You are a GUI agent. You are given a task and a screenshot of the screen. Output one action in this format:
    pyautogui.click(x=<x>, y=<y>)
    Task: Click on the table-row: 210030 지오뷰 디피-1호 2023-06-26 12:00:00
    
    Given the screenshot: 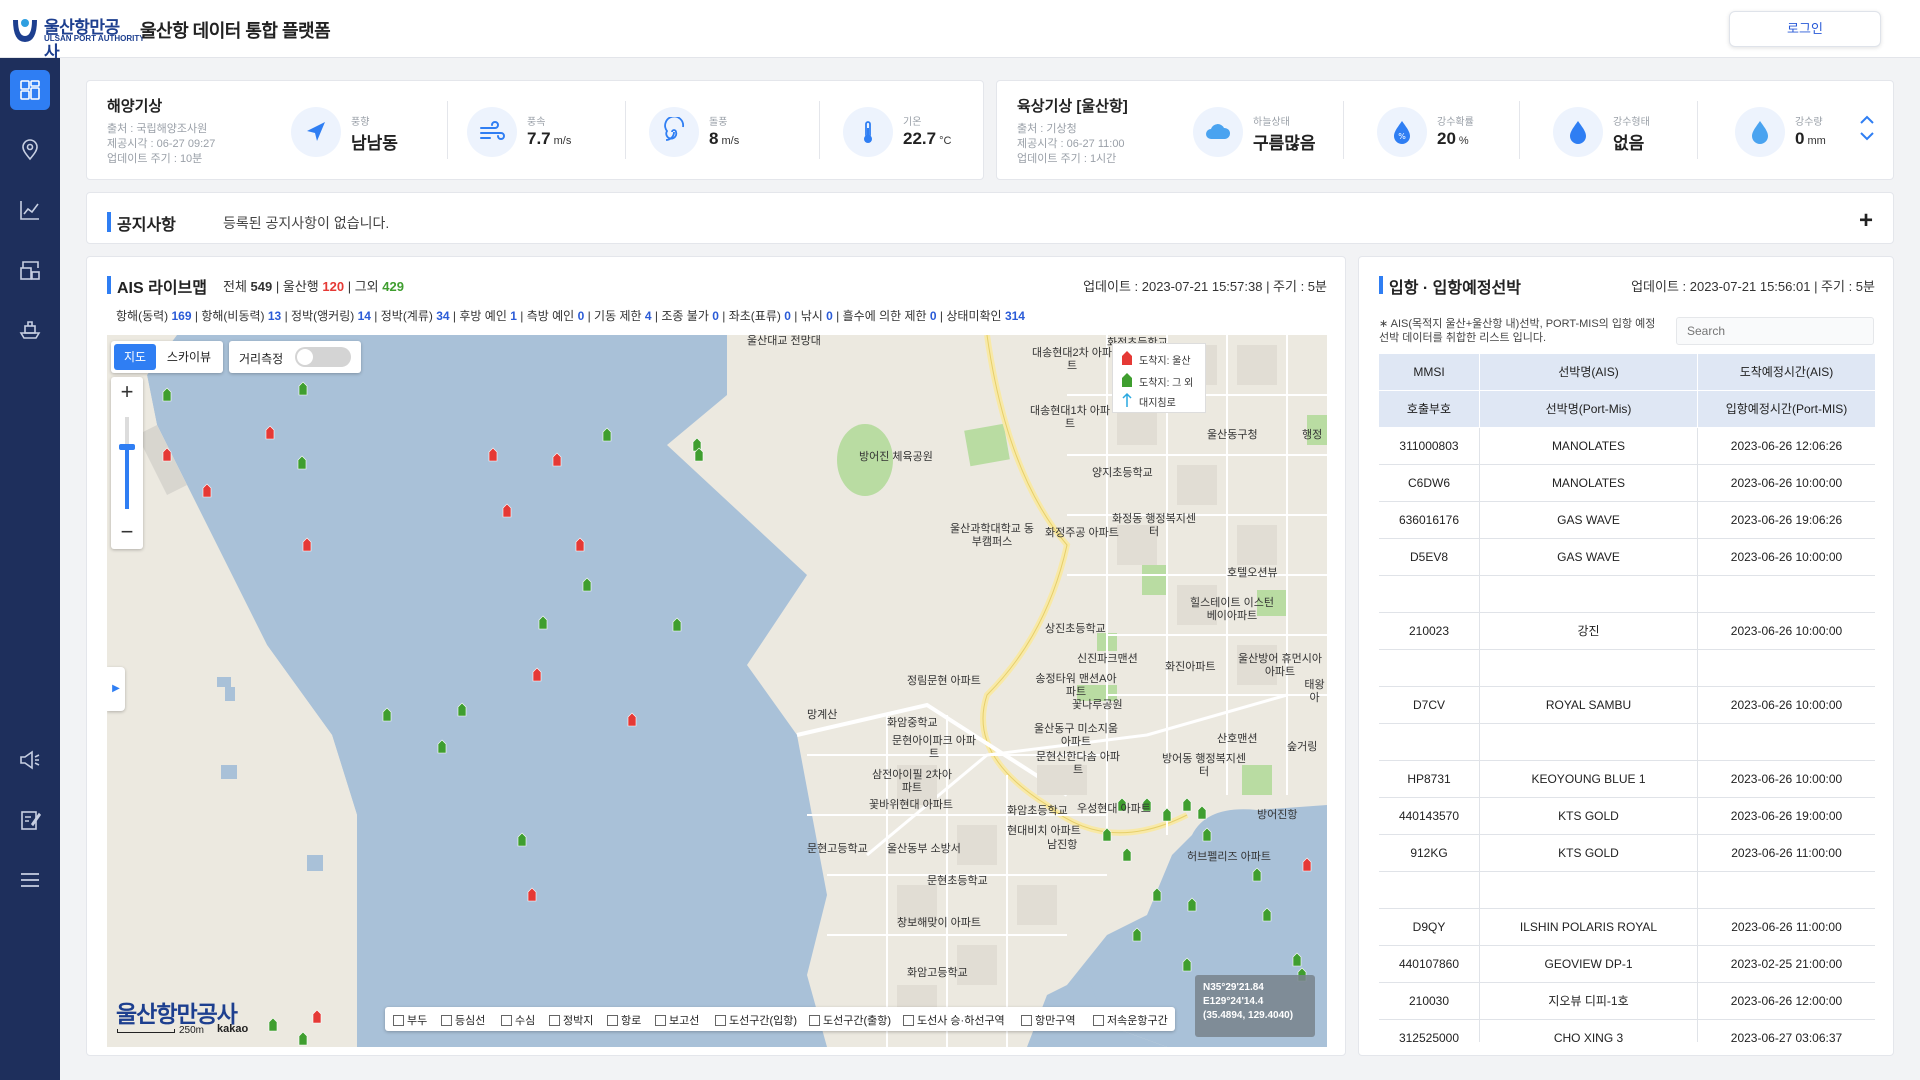 What is the action you would take?
    pyautogui.click(x=1627, y=1001)
    